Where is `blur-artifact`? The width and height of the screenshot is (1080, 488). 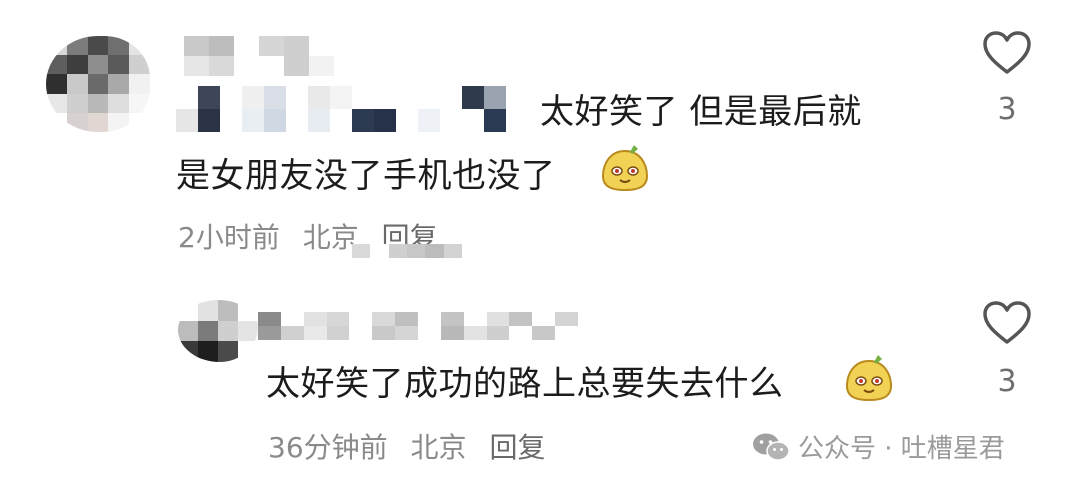 blur-artifact is located at coordinates (407, 251).